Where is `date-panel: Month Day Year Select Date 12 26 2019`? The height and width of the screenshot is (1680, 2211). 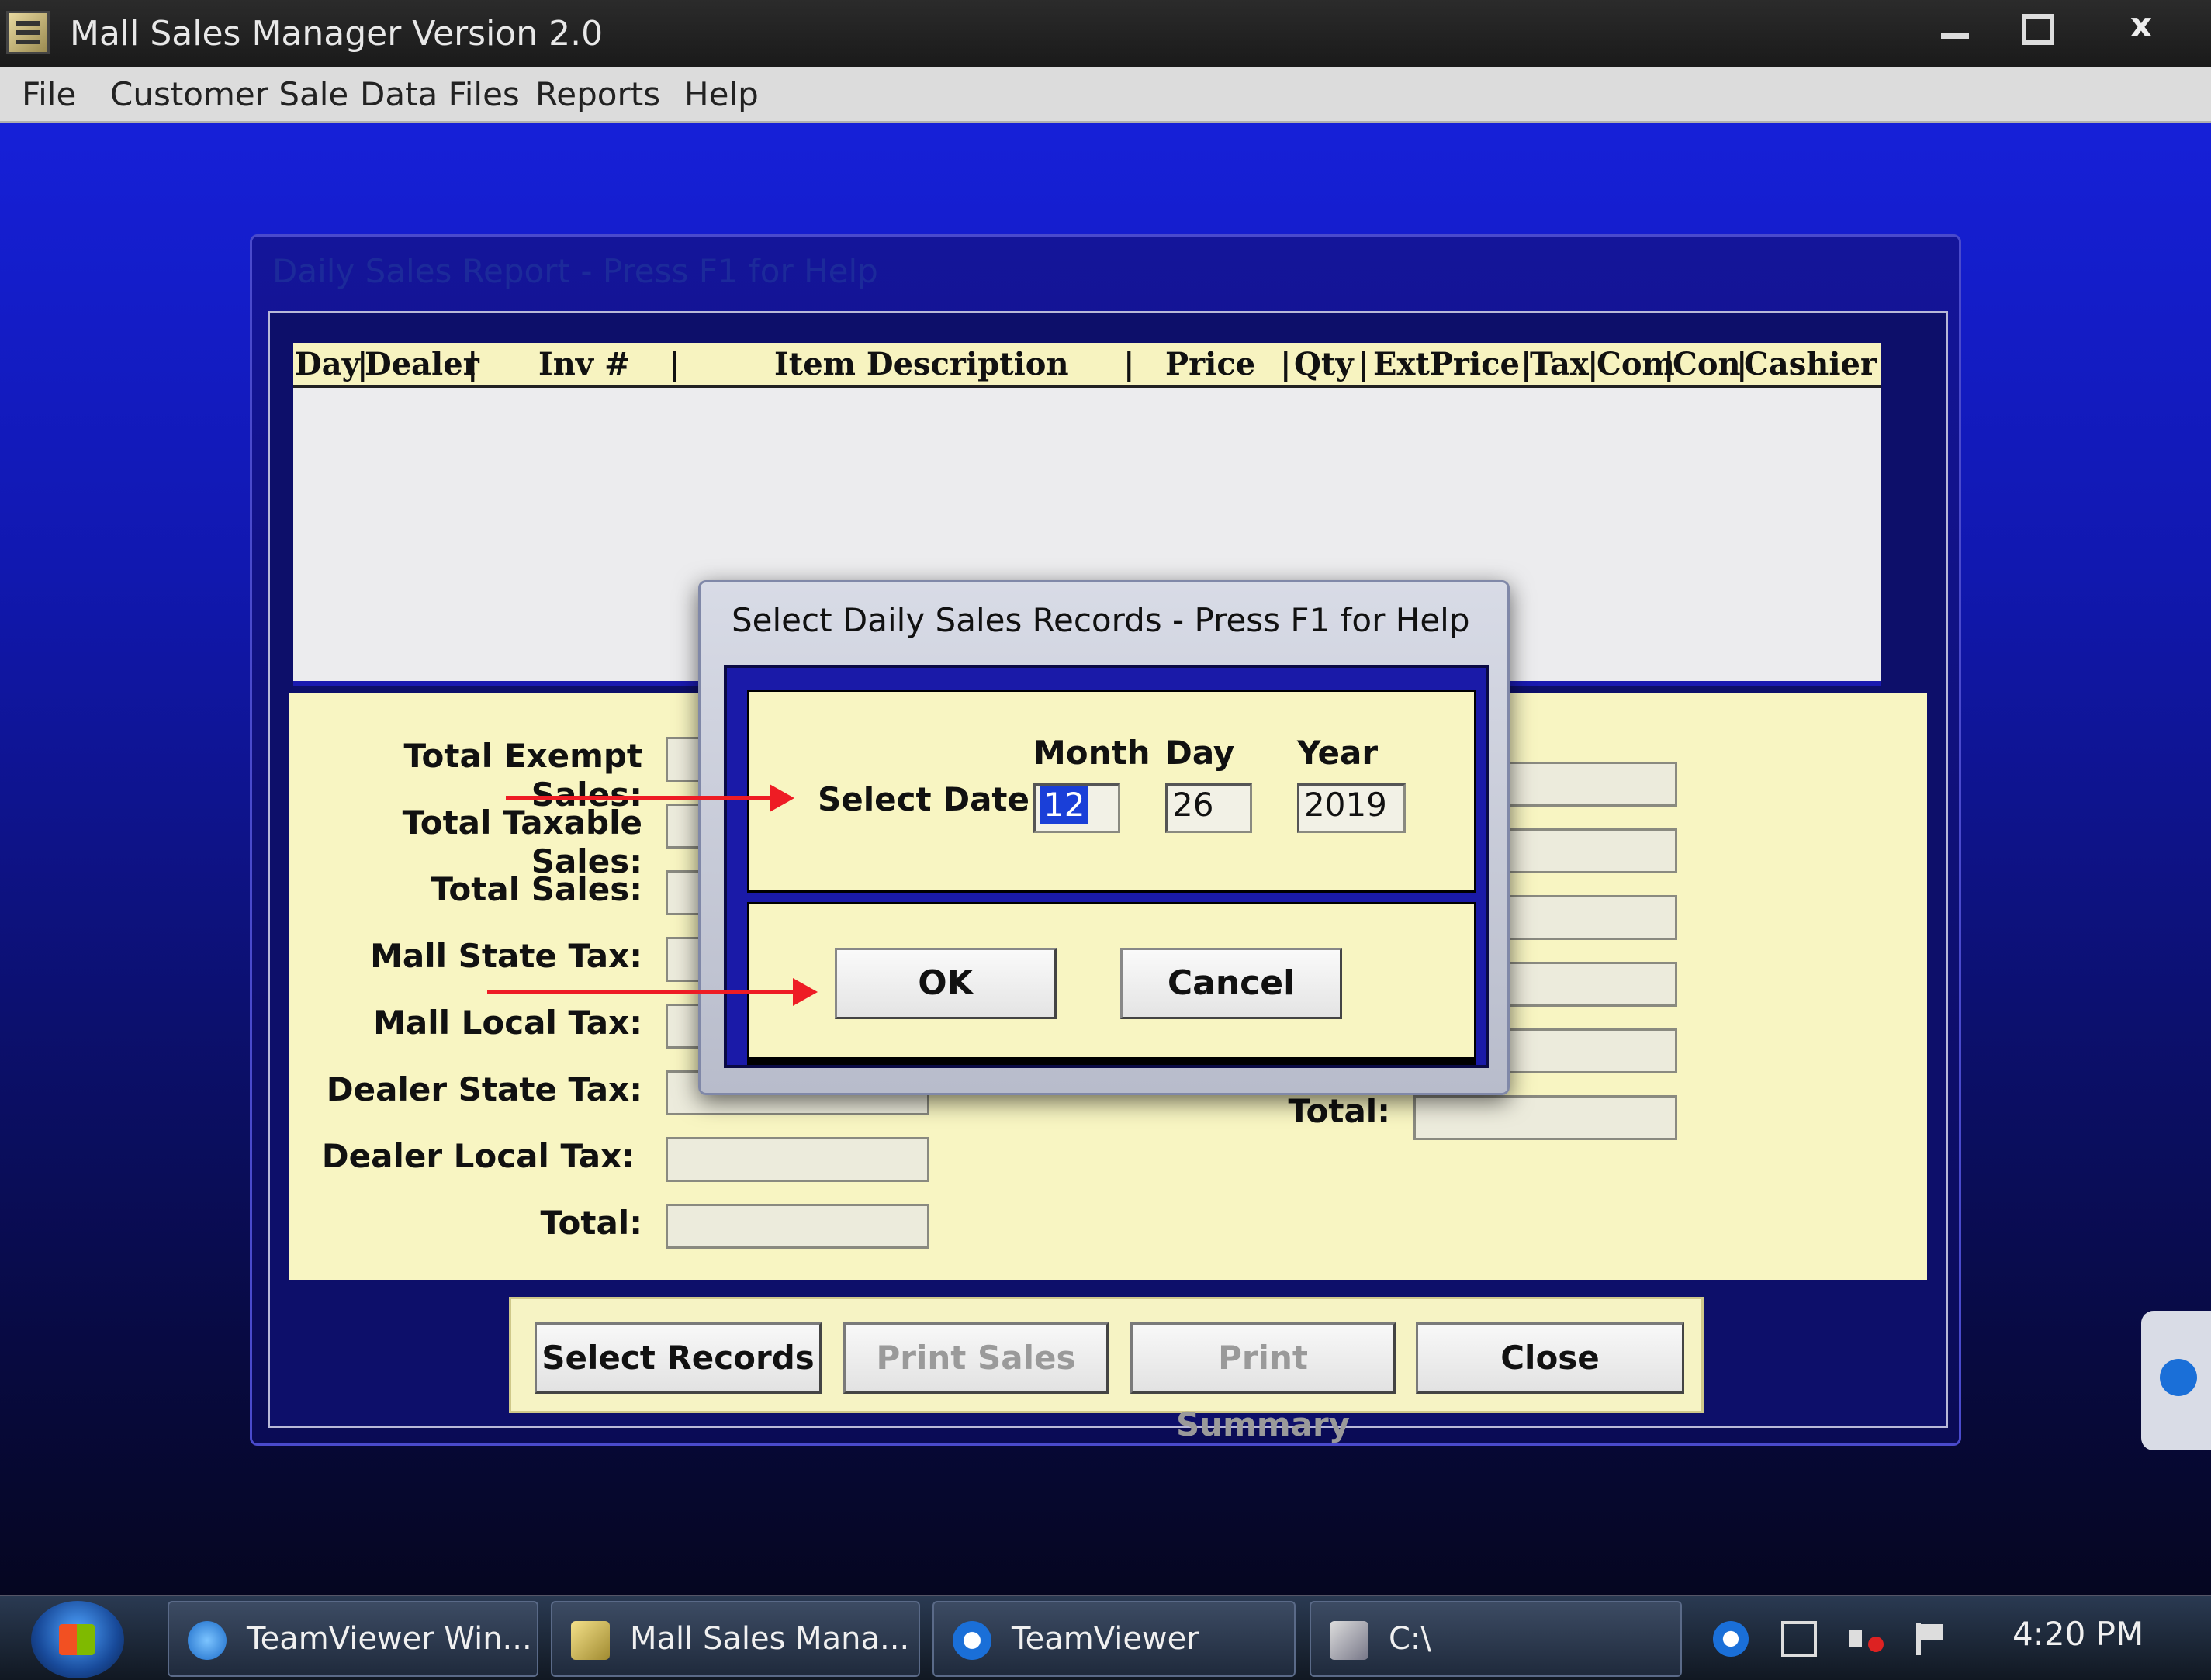 date-panel: Month Day Year Select Date 12 26 2019 is located at coordinates (1111, 792).